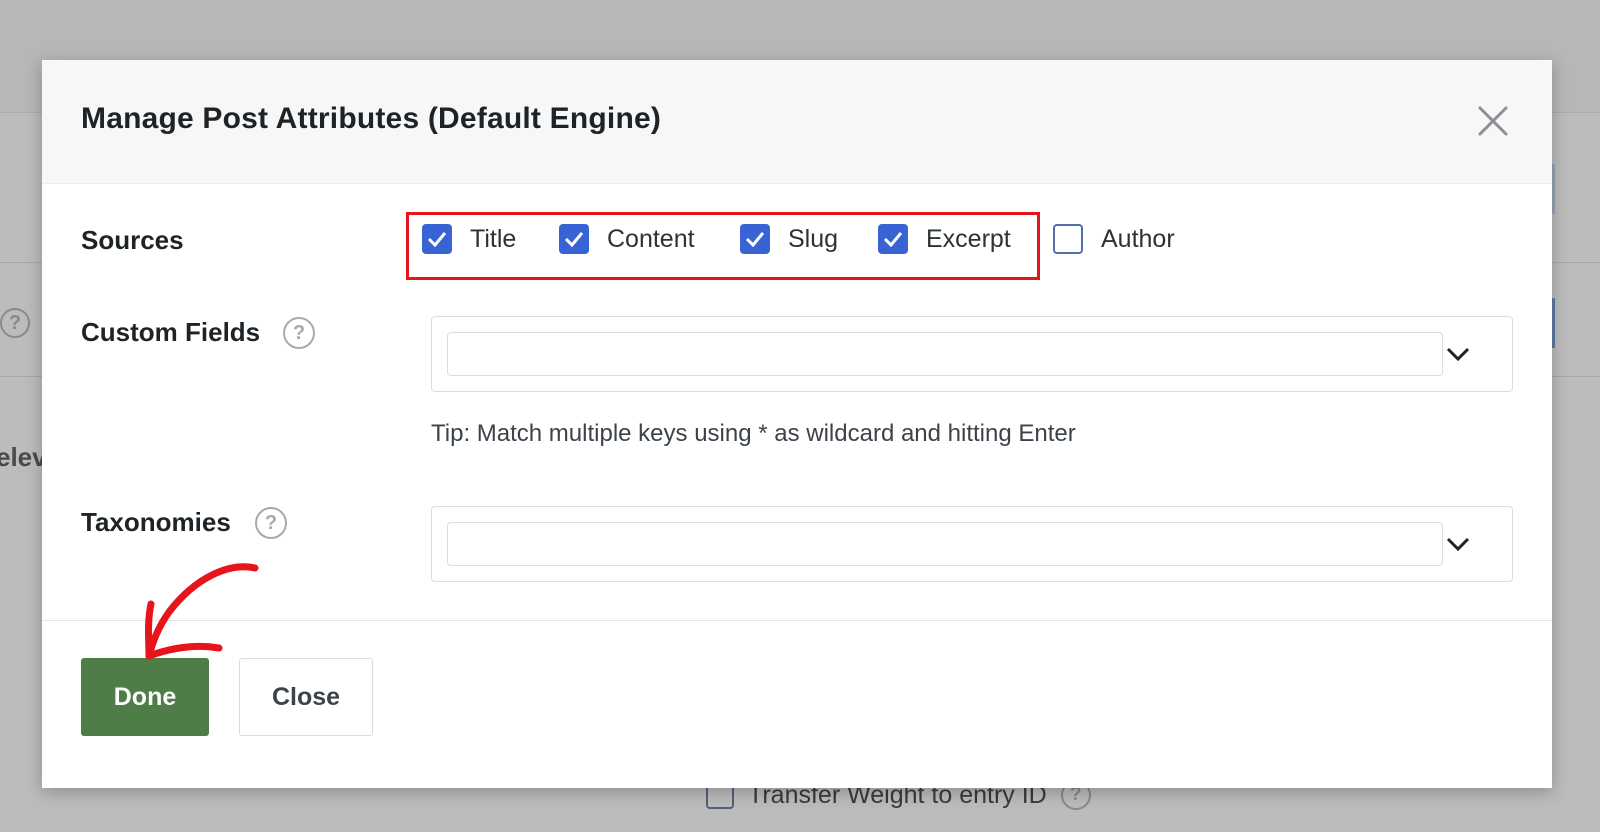 The height and width of the screenshot is (832, 1600). Describe the element at coordinates (945, 354) in the screenshot. I see `custom-fields-input` at that location.